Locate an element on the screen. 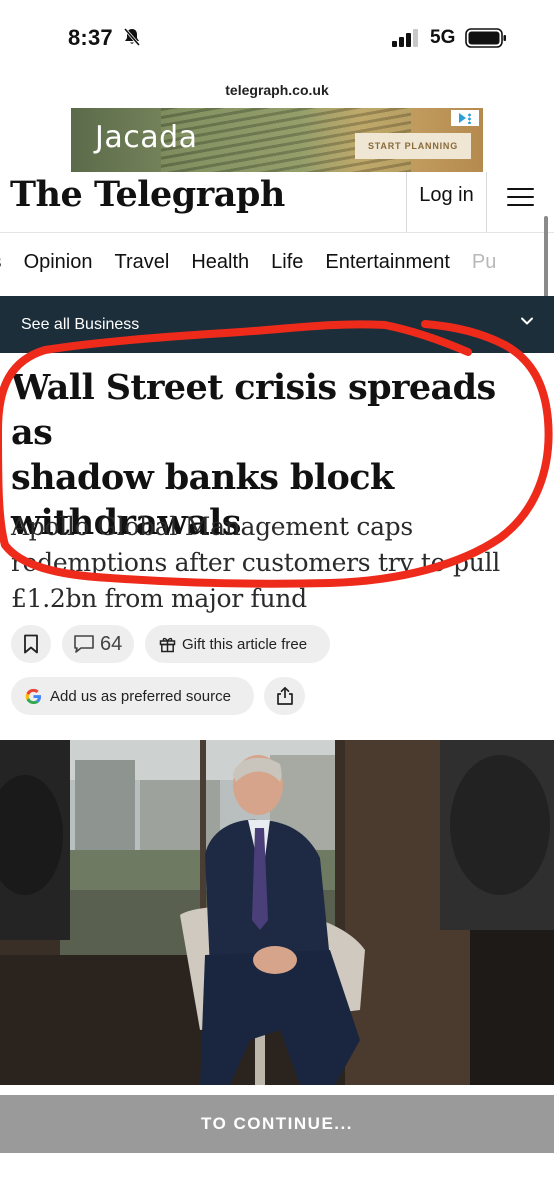  url-bar: telegraph.co.uk is located at coordinates (277, 90).